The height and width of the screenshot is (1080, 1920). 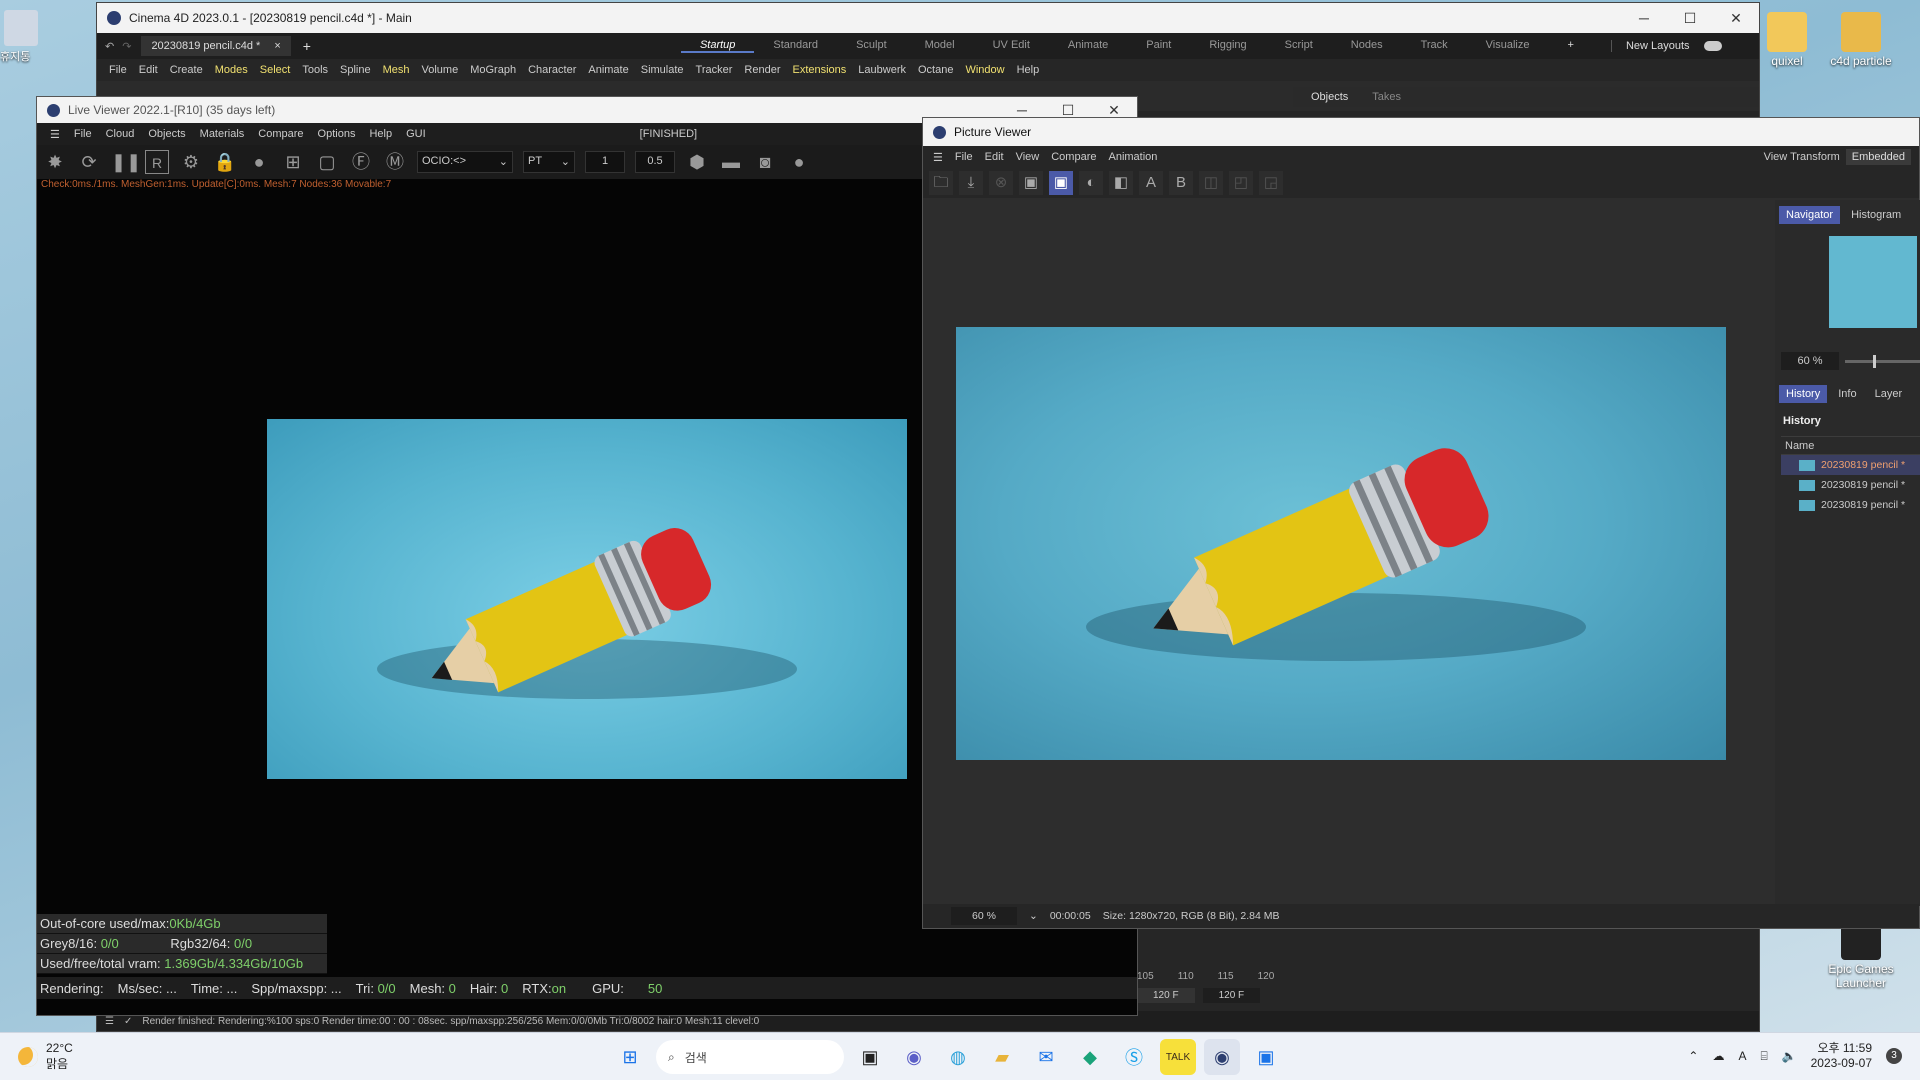 What do you see at coordinates (984, 916) in the screenshot?
I see `zoom-field: 60 %` at bounding box center [984, 916].